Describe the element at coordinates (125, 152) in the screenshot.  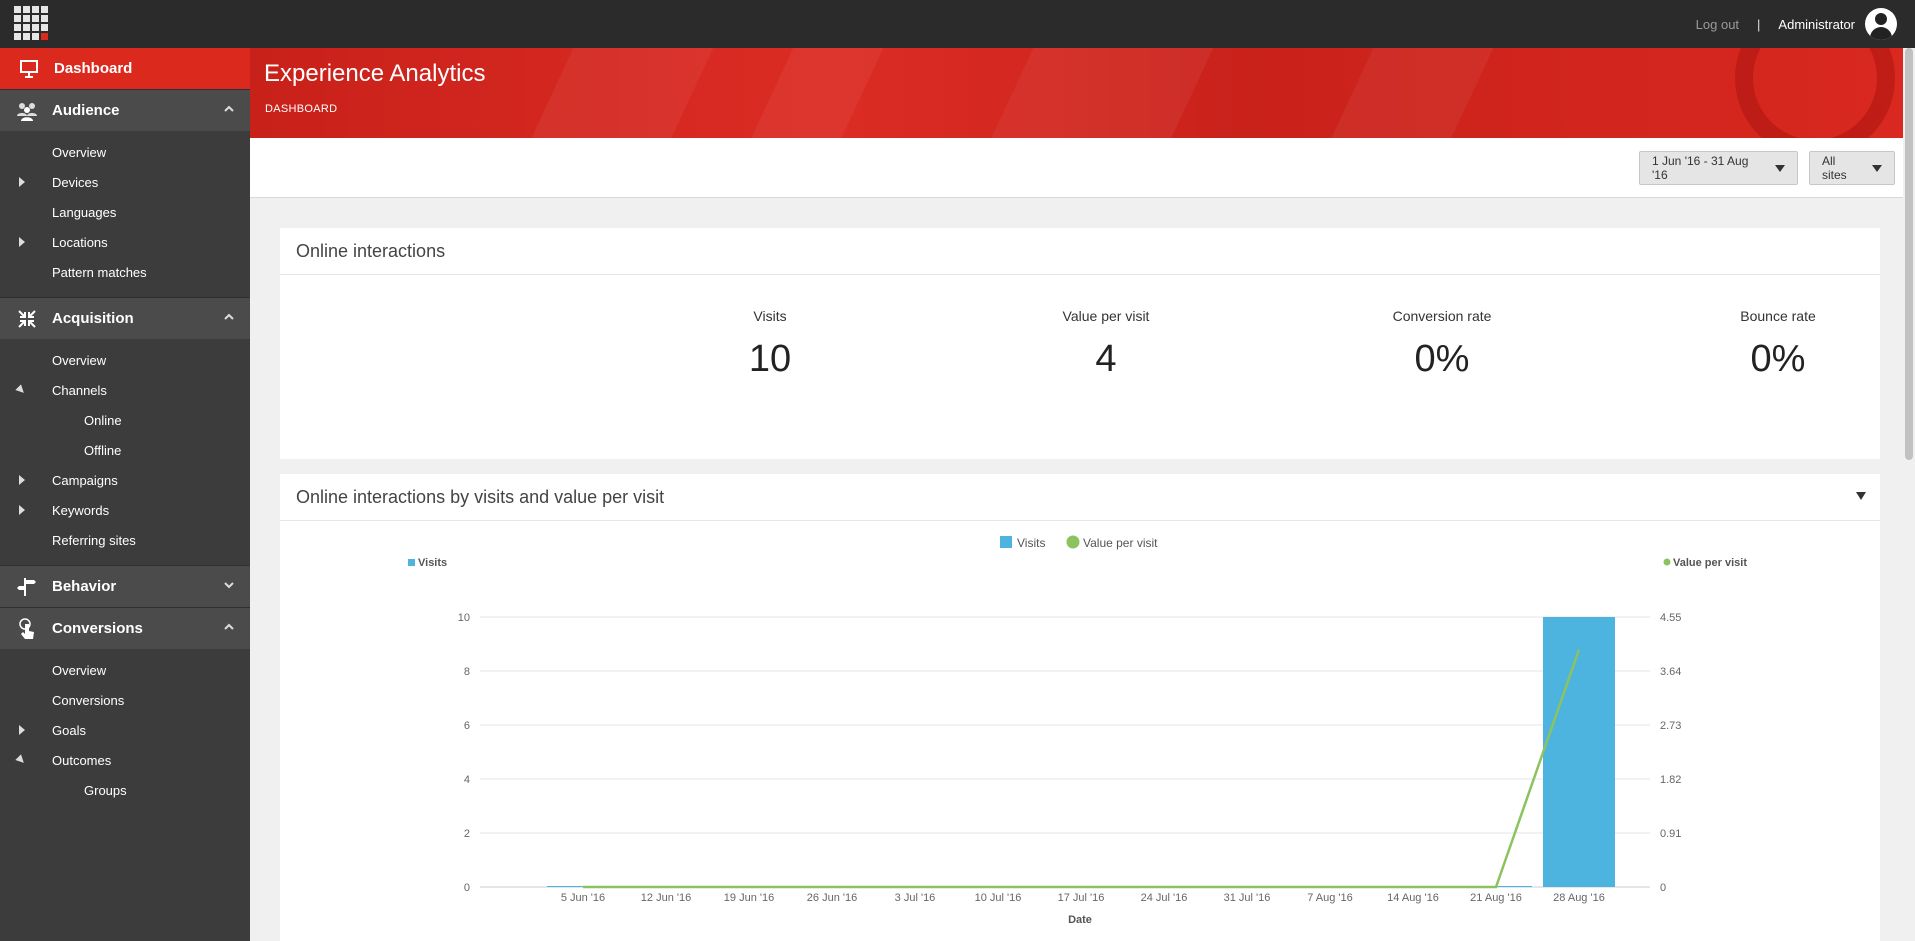
I see `sidebar-item-audience-overview: Overview` at that location.